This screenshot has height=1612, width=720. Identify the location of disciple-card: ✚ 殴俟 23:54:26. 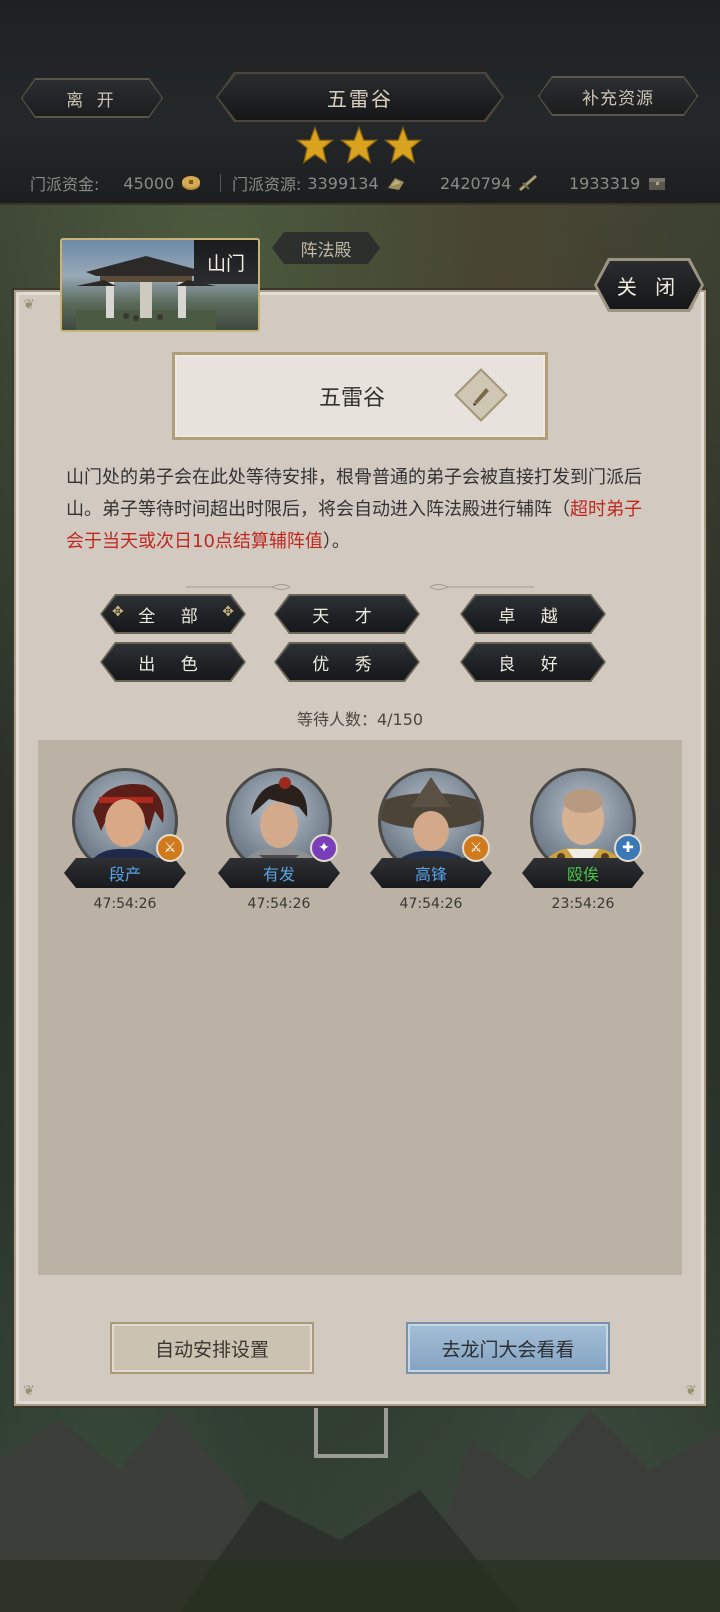
(584, 843).